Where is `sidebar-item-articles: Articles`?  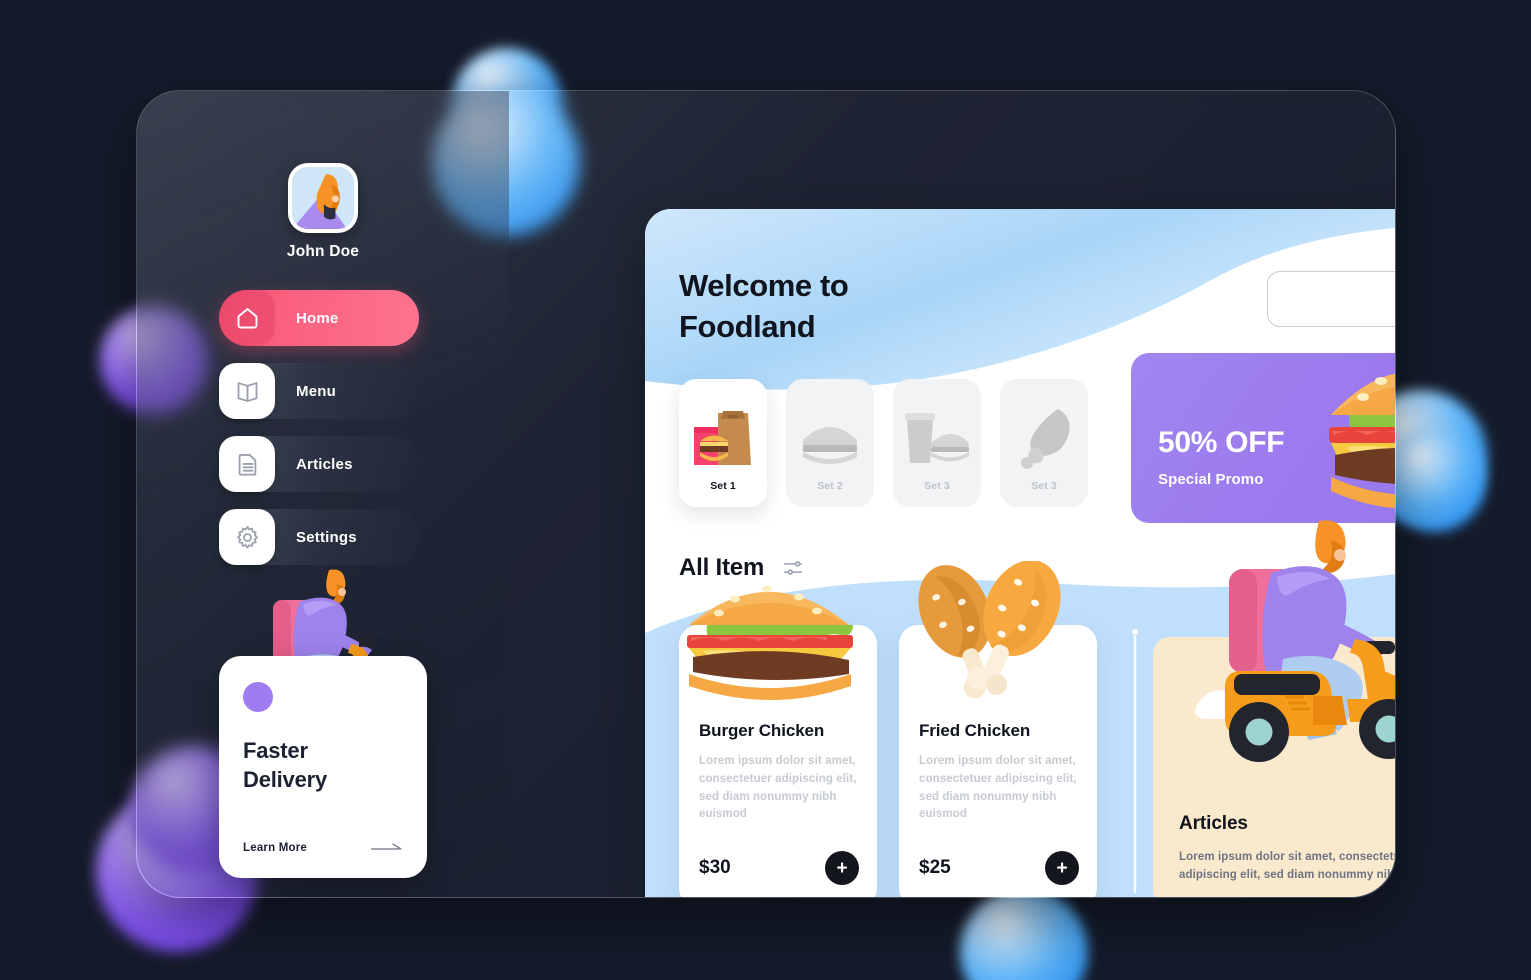
sidebar-item-articles: Articles is located at coordinates (319, 464).